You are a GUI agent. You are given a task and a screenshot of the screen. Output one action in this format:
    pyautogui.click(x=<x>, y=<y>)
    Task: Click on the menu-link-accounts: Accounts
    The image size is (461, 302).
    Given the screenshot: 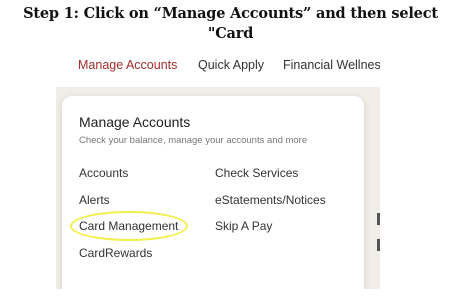 What is the action you would take?
    pyautogui.click(x=103, y=173)
    